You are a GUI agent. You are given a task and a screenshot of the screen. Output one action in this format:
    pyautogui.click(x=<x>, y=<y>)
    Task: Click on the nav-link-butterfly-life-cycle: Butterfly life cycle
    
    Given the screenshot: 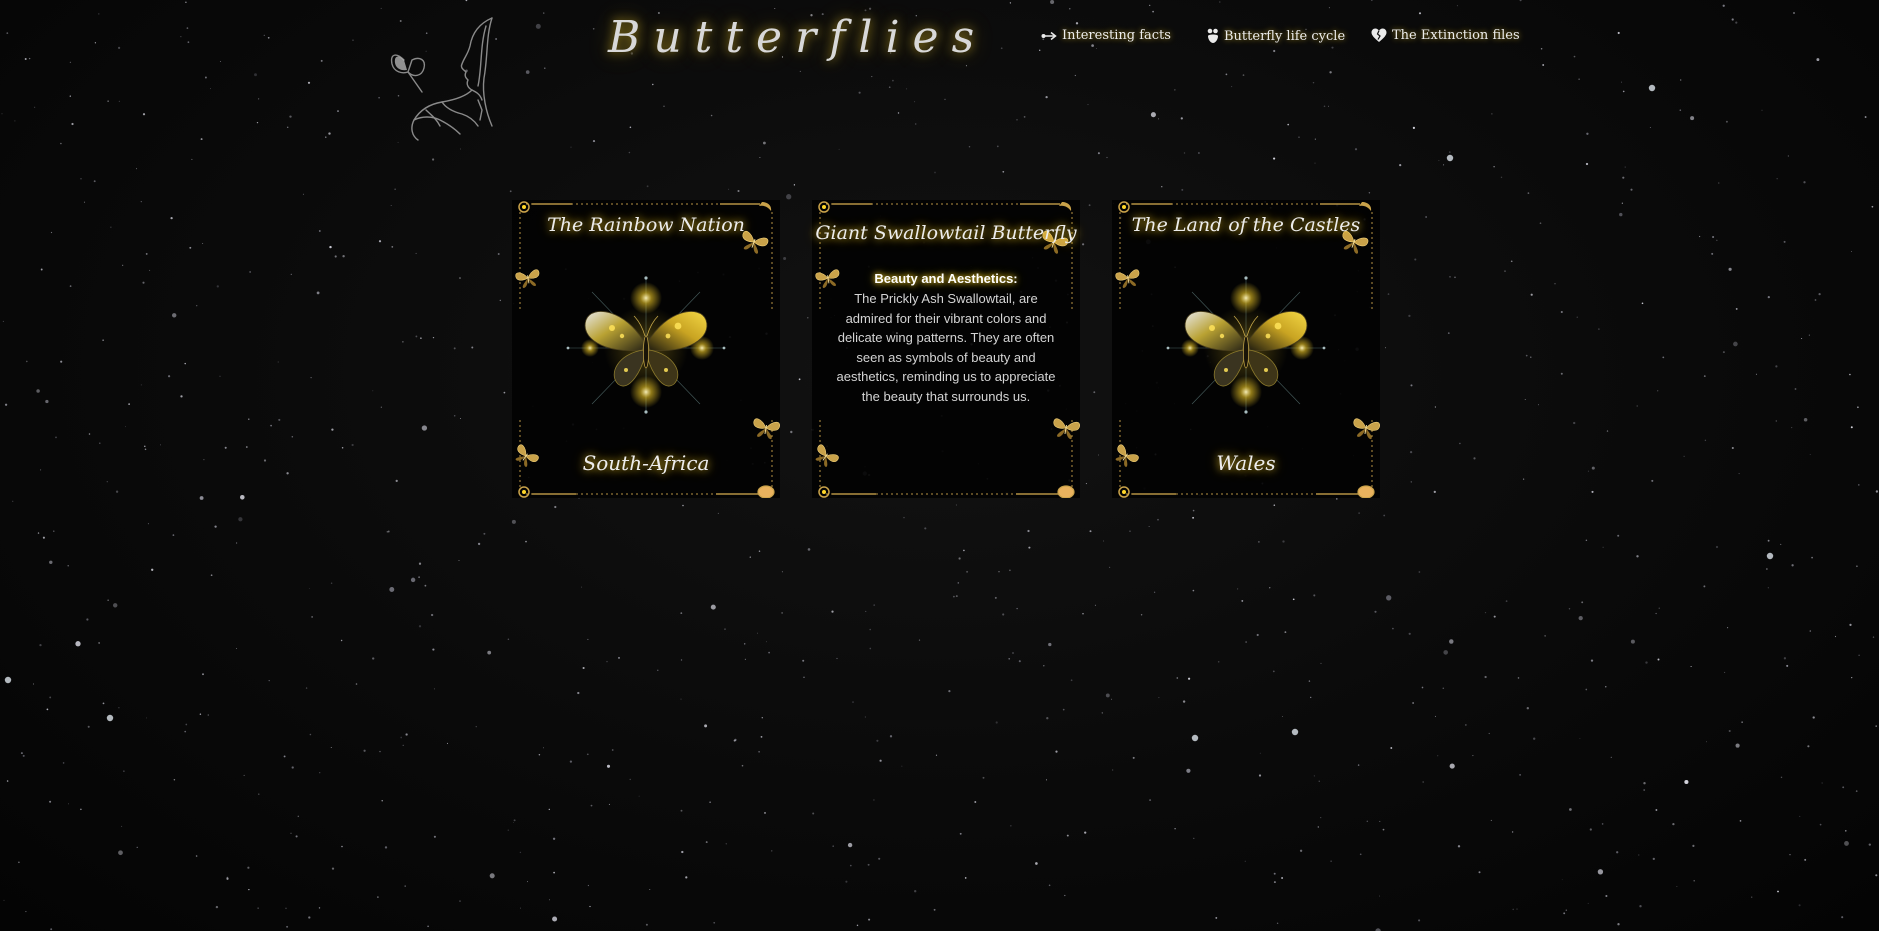 What is the action you would take?
    pyautogui.click(x=1276, y=36)
    